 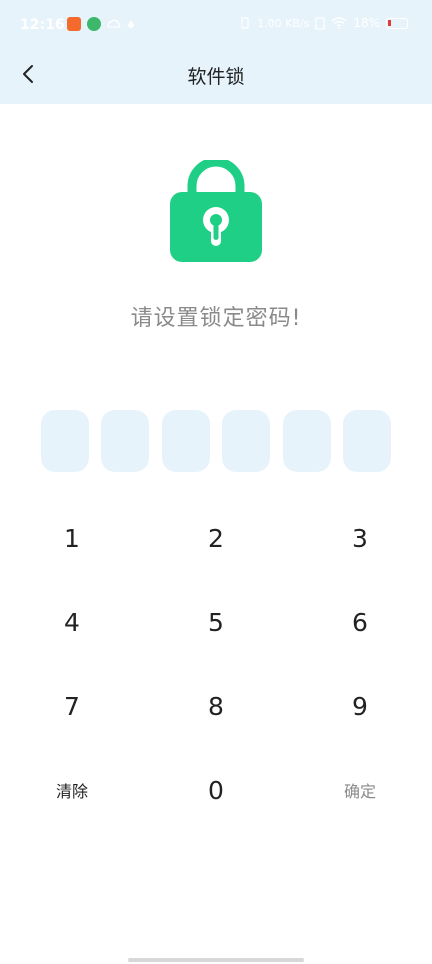 What do you see at coordinates (216, 26) in the screenshot?
I see `status-bar: 12:16 1.00 KB/s 18%` at bounding box center [216, 26].